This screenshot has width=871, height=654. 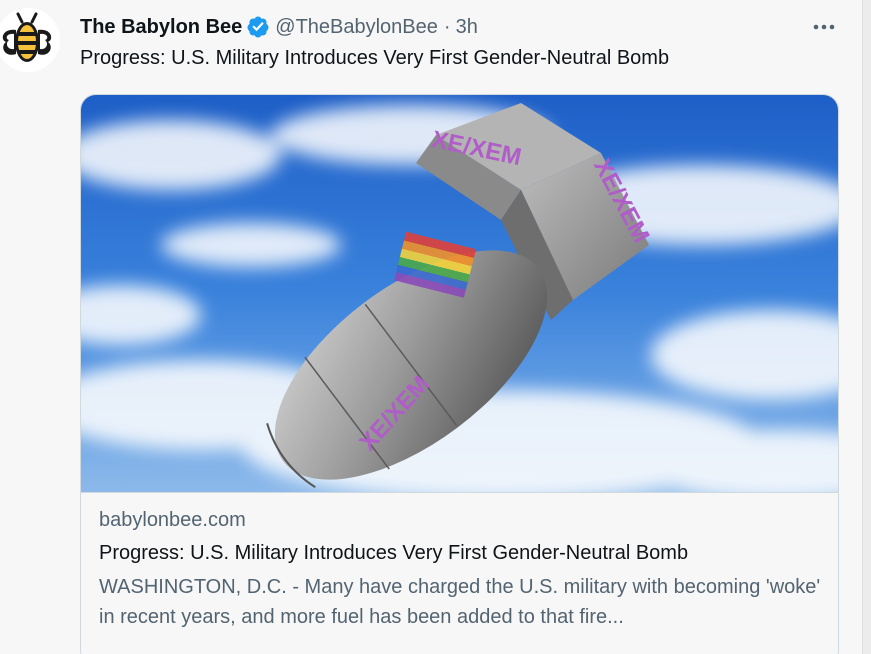 I want to click on more-horizontal-icon, so click(x=824, y=27).